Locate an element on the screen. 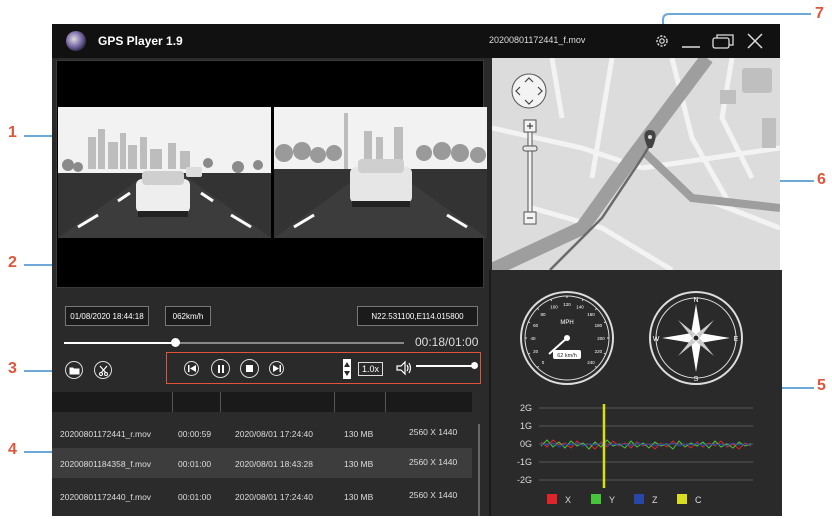 Image resolution: width=832 pixels, height=519 pixels. cut-clip-button is located at coordinates (103, 370).